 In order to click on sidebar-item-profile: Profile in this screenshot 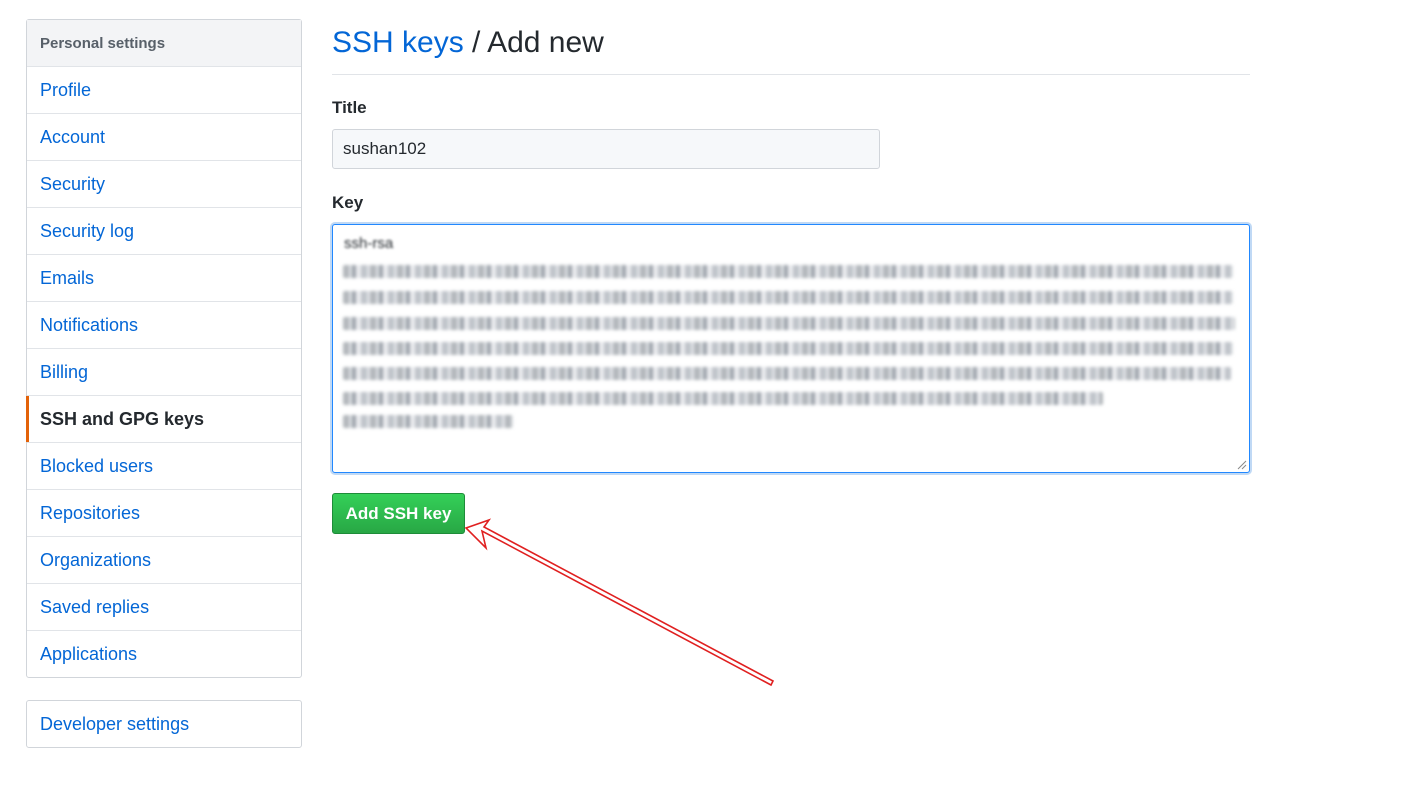, I will do `click(164, 90)`.